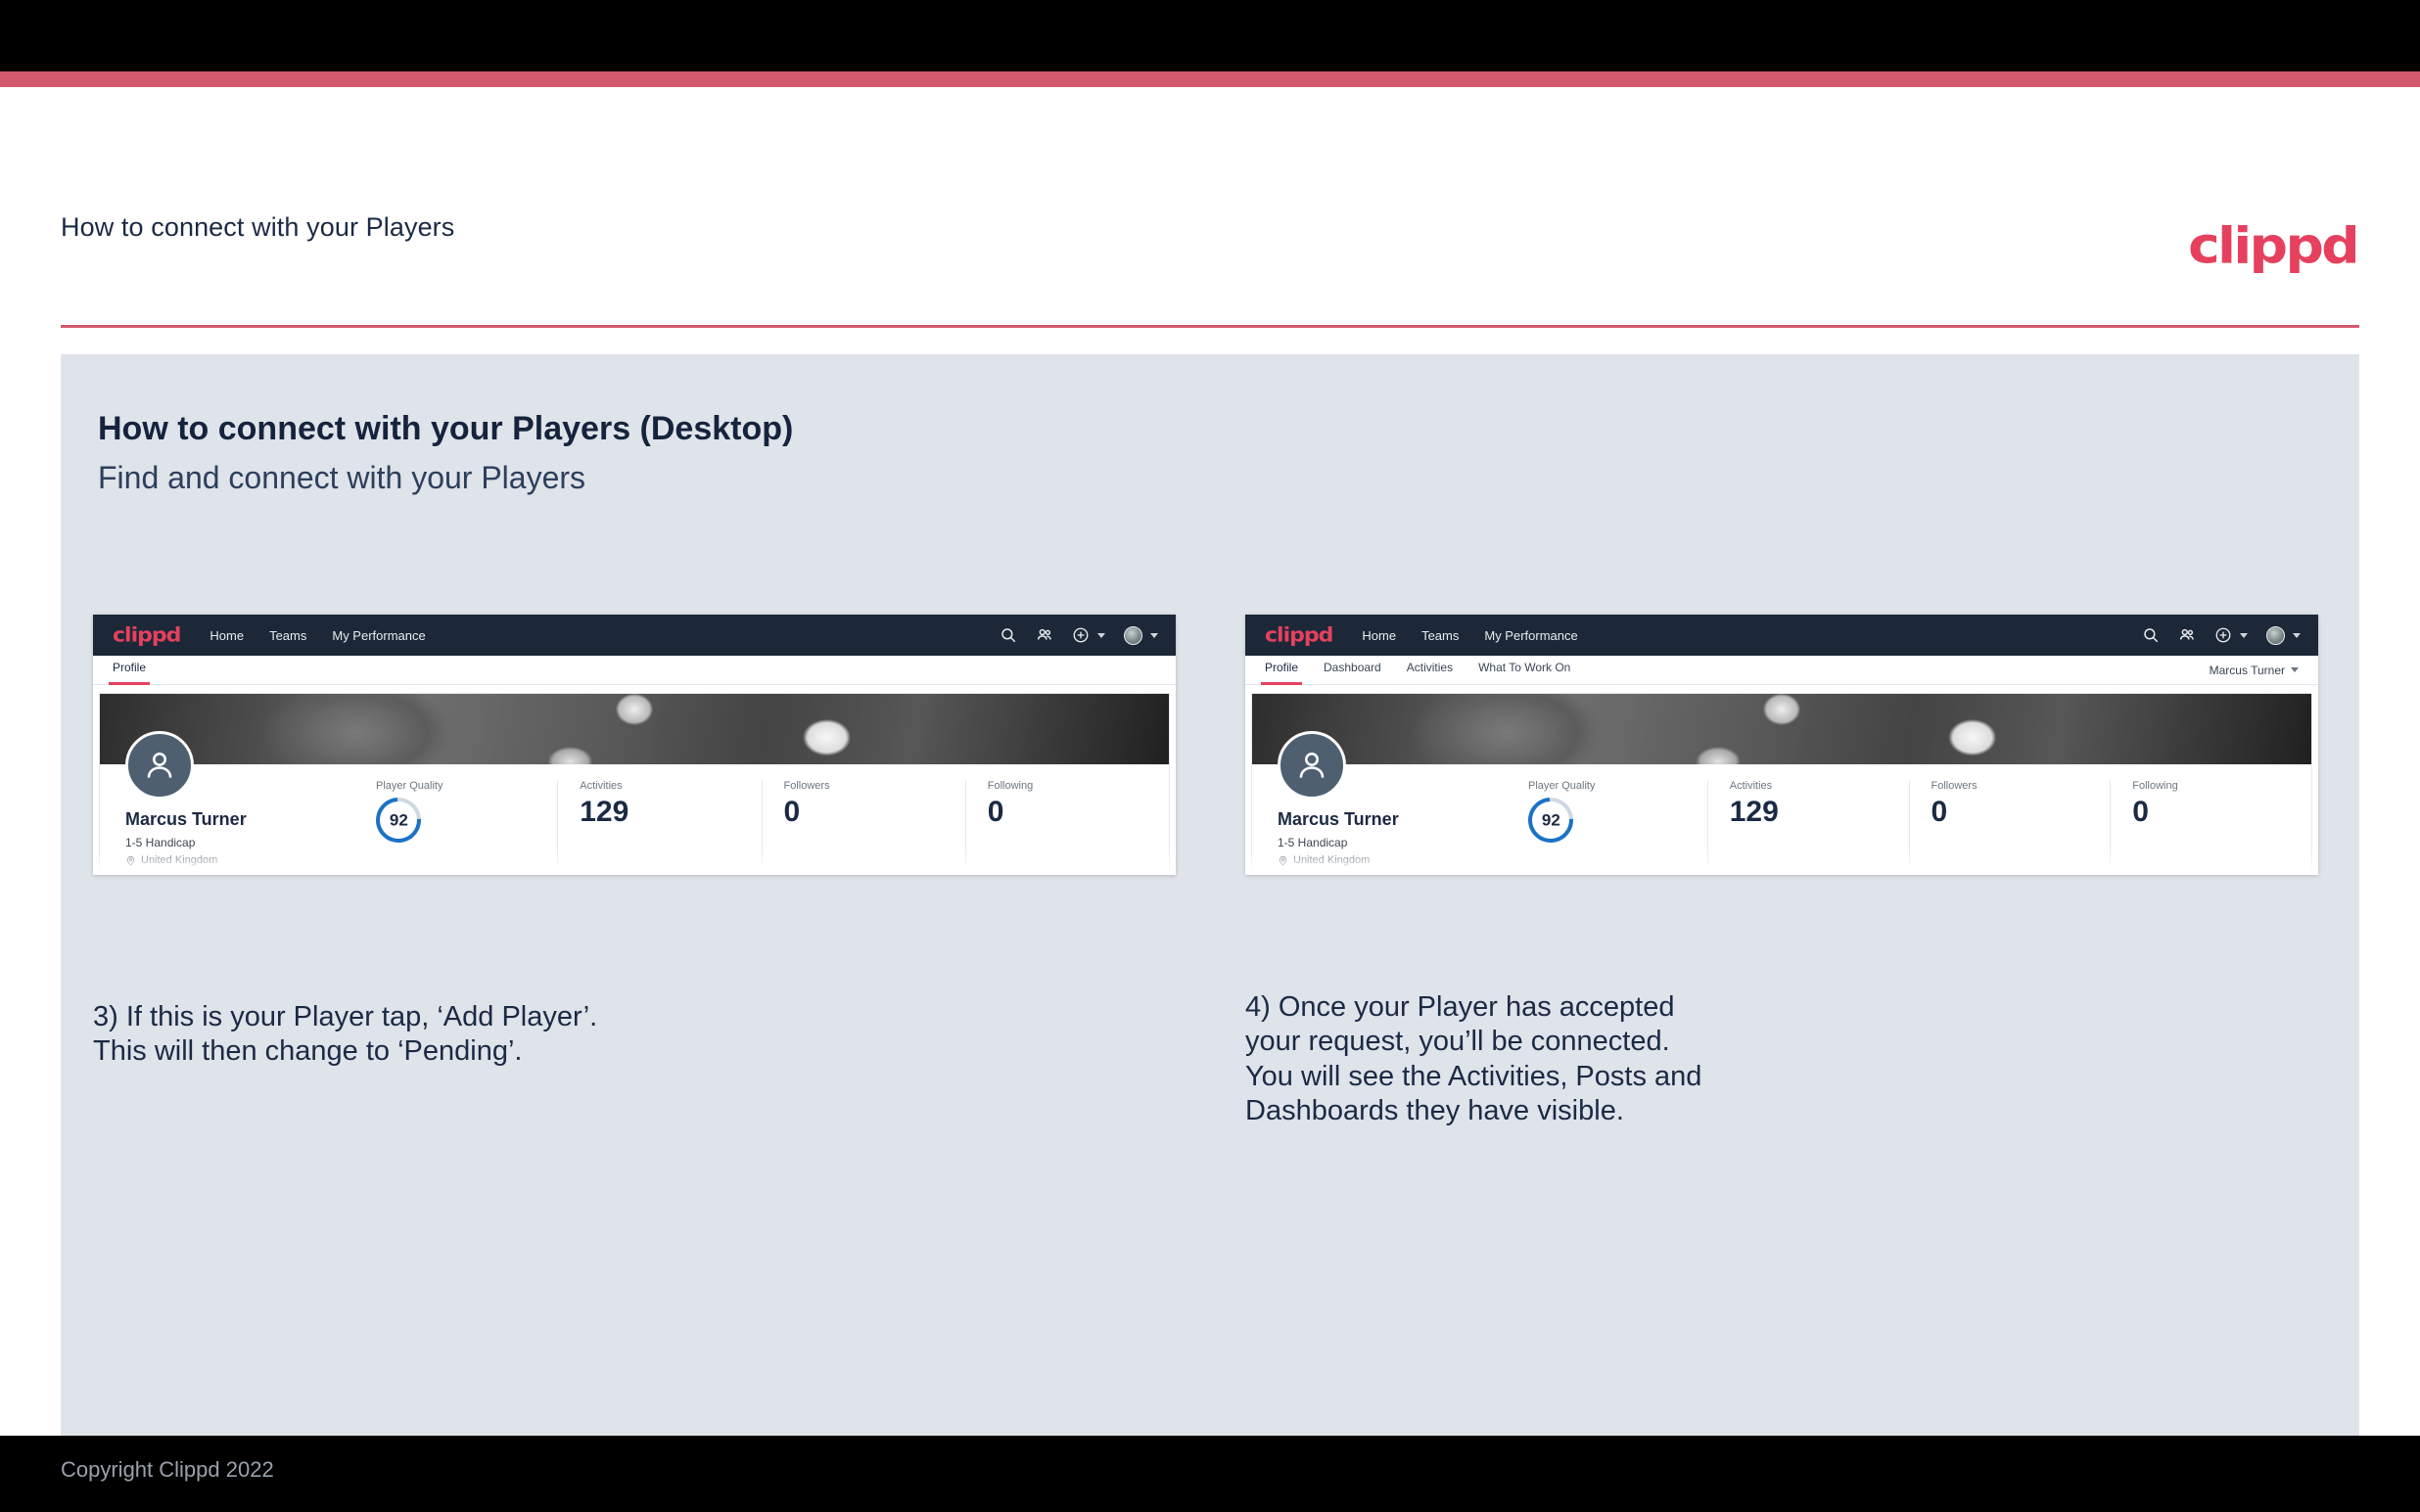 The width and height of the screenshot is (2420, 1512). What do you see at coordinates (1751, 786) in the screenshot?
I see `stat-label: Activities` at bounding box center [1751, 786].